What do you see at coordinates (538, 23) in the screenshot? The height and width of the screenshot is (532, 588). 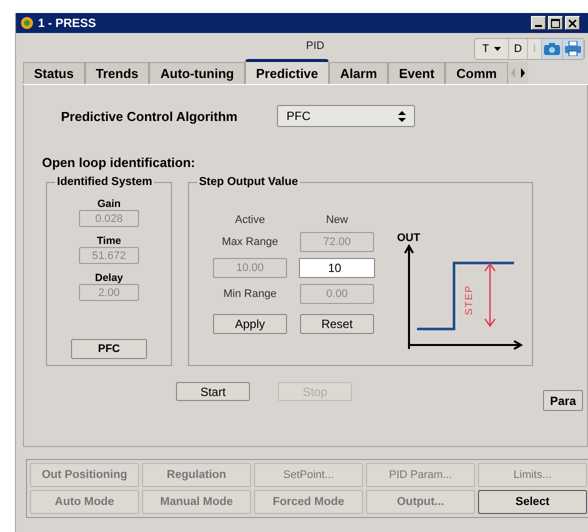 I see `minimize-button` at bounding box center [538, 23].